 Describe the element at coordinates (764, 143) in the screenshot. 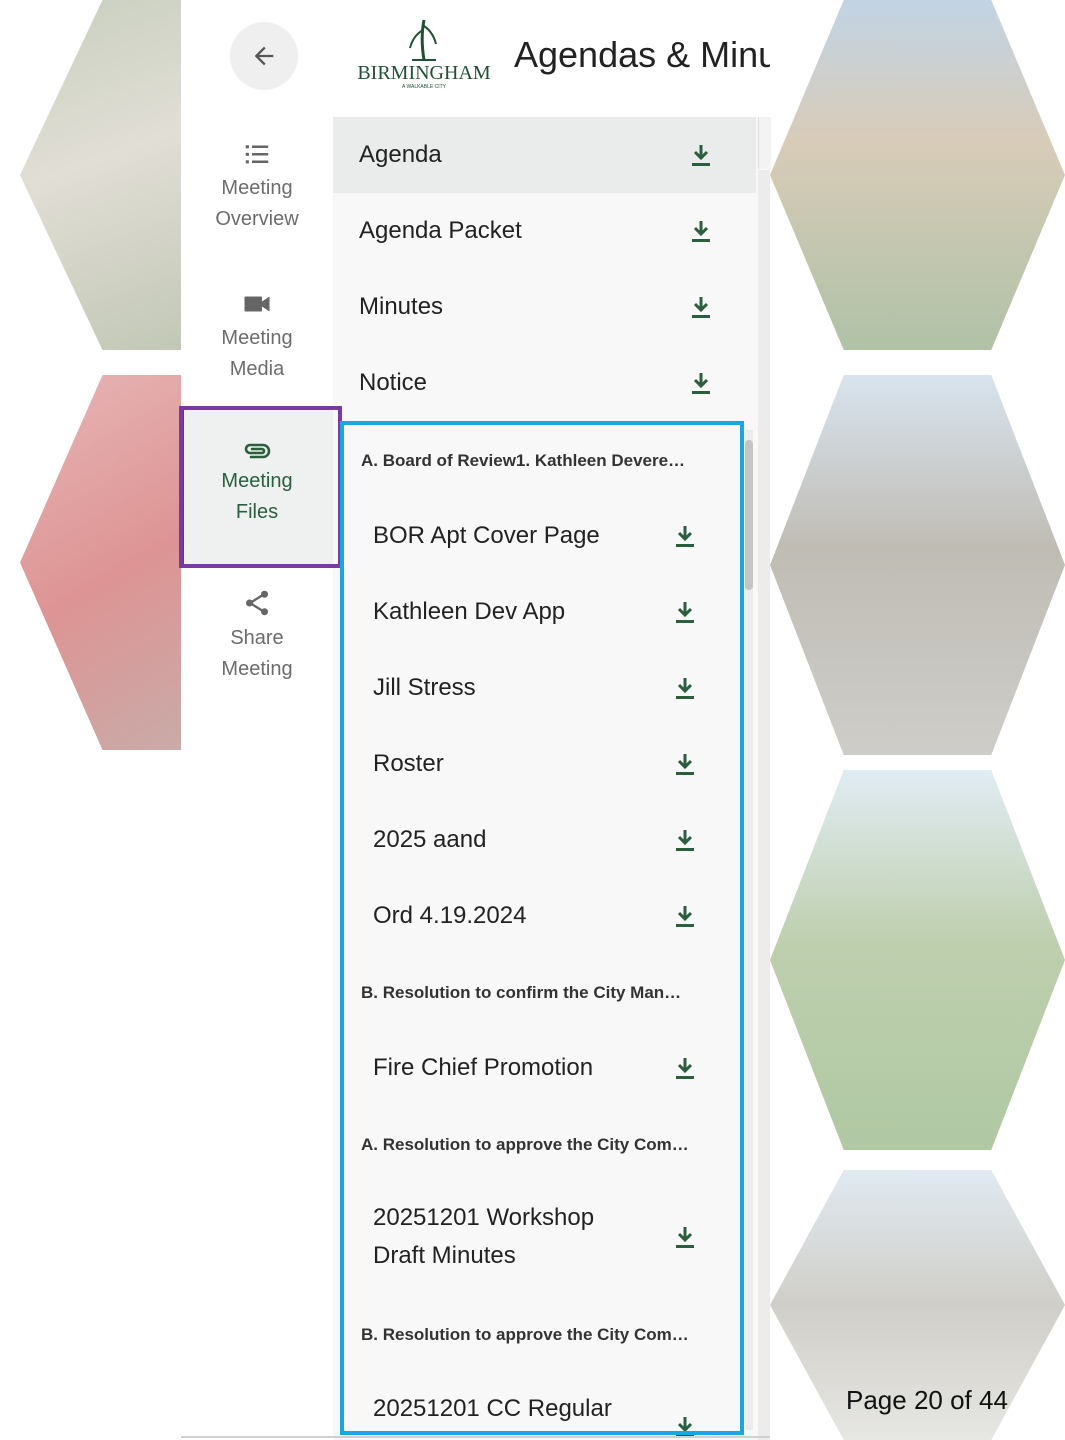

I see `scrollbar-track-top` at that location.